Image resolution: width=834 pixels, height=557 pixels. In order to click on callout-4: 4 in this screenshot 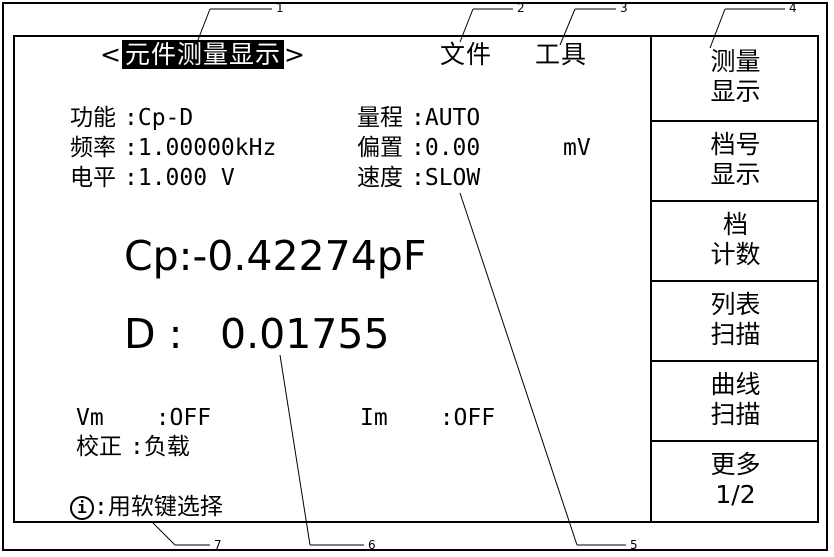, I will do `click(793, 8)`.